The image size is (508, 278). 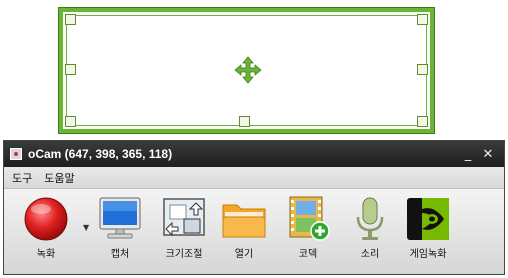 I want to click on resize-handle-bottom-right, so click(x=422, y=121).